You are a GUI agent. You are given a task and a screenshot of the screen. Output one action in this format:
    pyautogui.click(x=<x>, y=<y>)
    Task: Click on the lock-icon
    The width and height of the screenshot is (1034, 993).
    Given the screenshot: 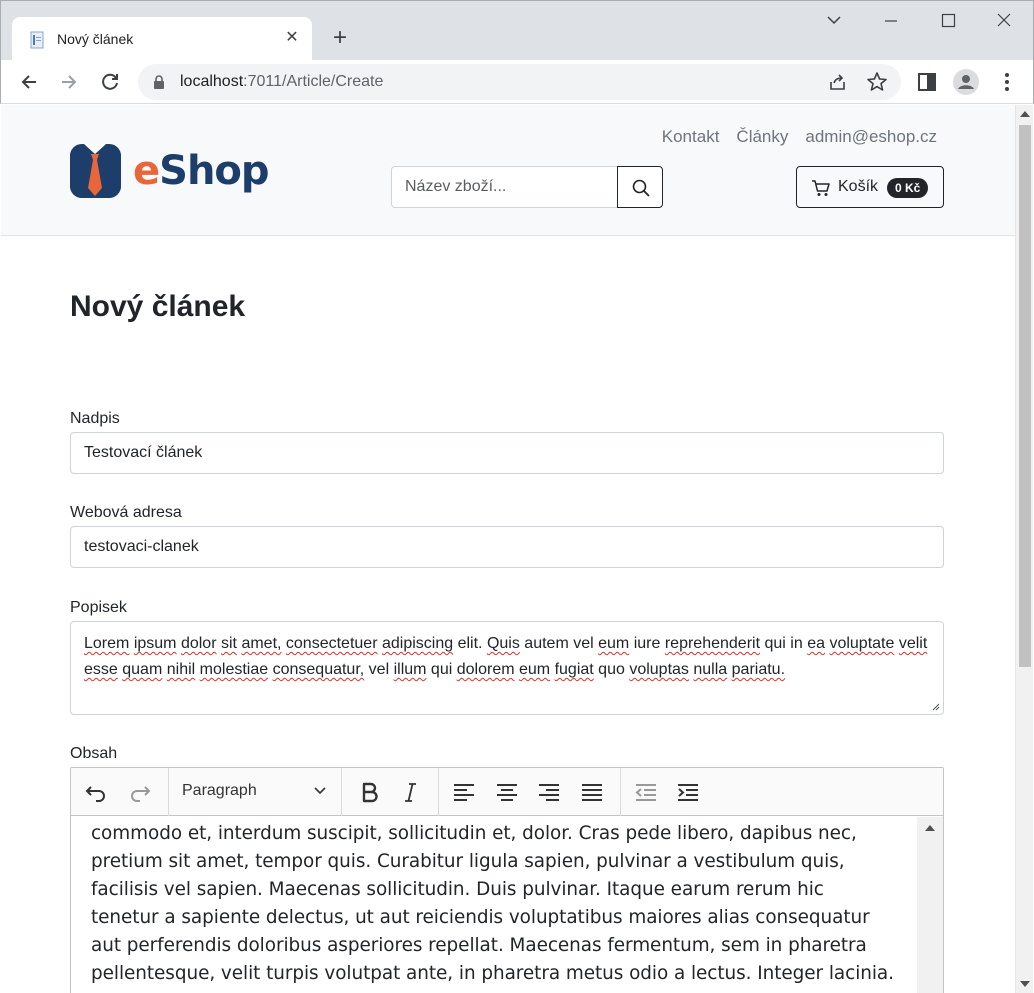 What is the action you would take?
    pyautogui.click(x=159, y=82)
    